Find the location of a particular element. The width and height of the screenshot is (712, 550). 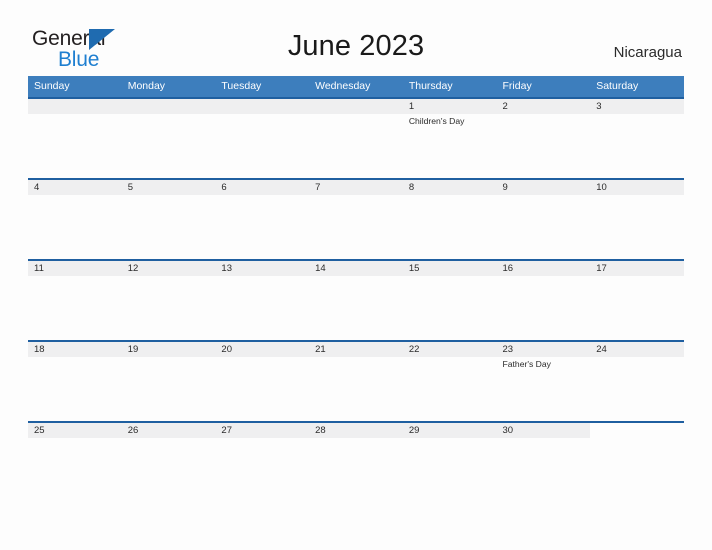

calendar-day-cell: 11 is located at coordinates (75, 300).